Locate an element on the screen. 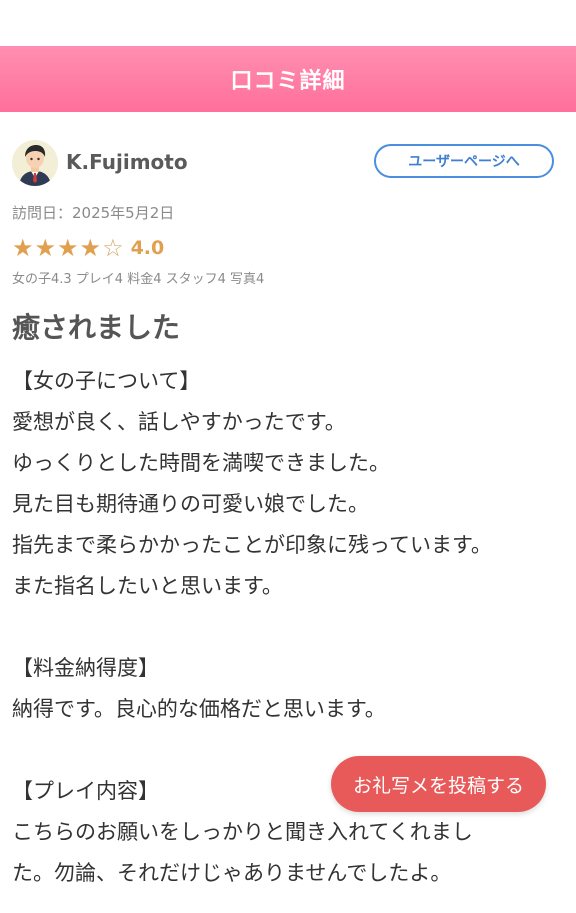 This screenshot has height=913, width=576. rating-value: 4.0 is located at coordinates (147, 248).